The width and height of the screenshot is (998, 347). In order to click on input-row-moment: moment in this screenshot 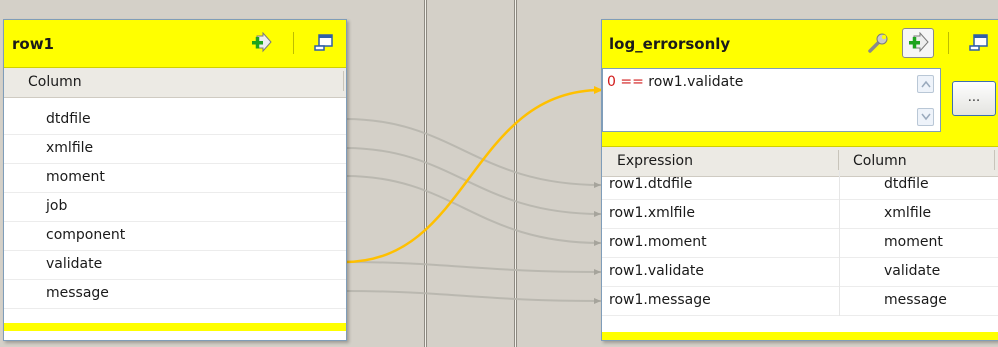, I will do `click(175, 178)`.